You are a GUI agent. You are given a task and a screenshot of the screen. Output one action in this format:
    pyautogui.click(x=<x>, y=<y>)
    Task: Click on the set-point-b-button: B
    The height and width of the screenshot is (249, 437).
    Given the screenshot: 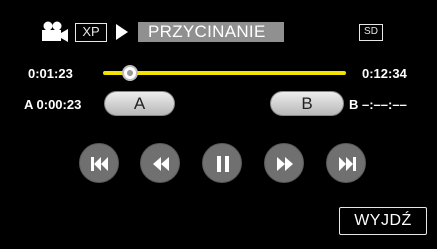 What is the action you would take?
    pyautogui.click(x=307, y=103)
    